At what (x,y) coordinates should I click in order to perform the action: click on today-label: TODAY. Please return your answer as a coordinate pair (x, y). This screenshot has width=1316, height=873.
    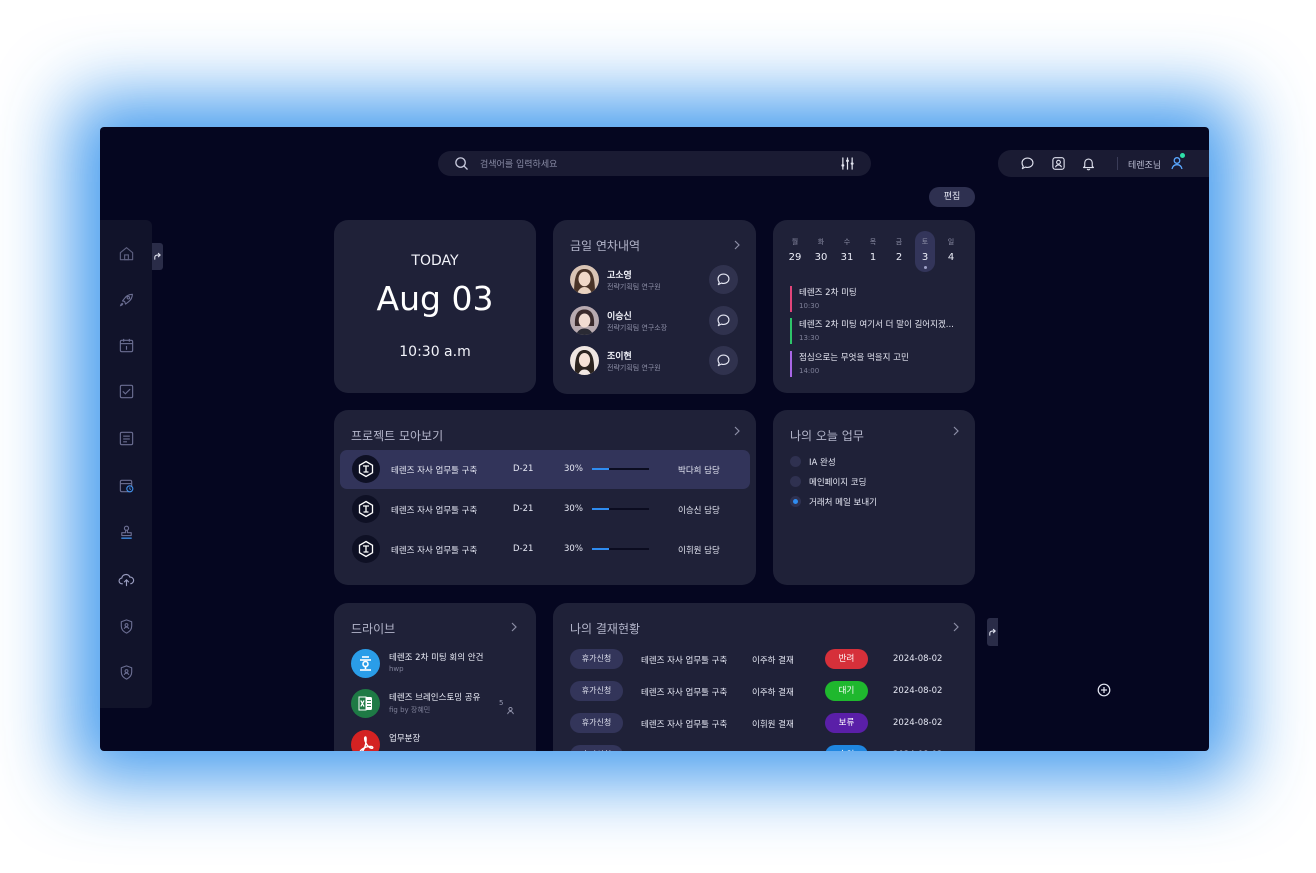
    Looking at the image, I should click on (435, 261).